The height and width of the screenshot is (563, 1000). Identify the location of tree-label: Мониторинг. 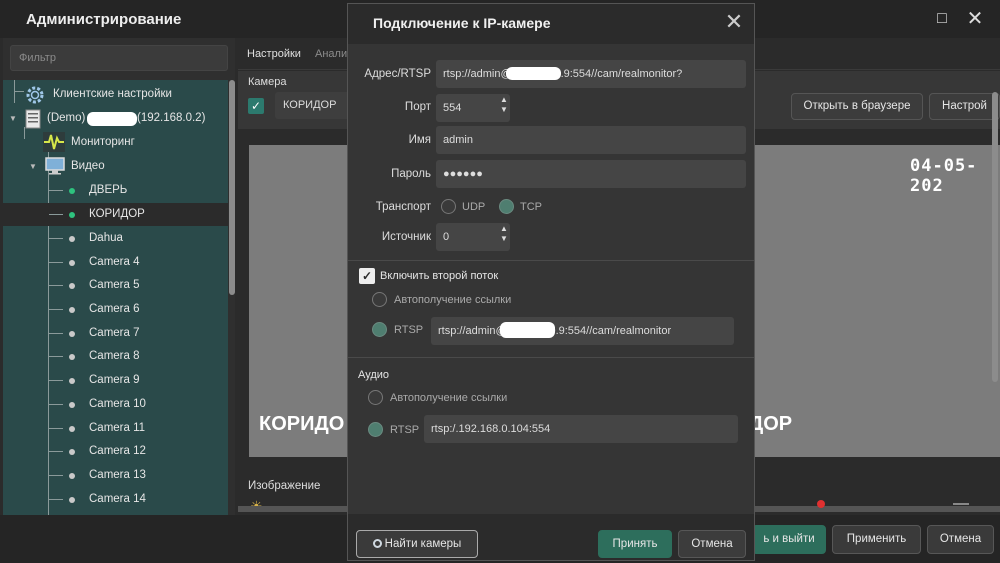
(103, 142).